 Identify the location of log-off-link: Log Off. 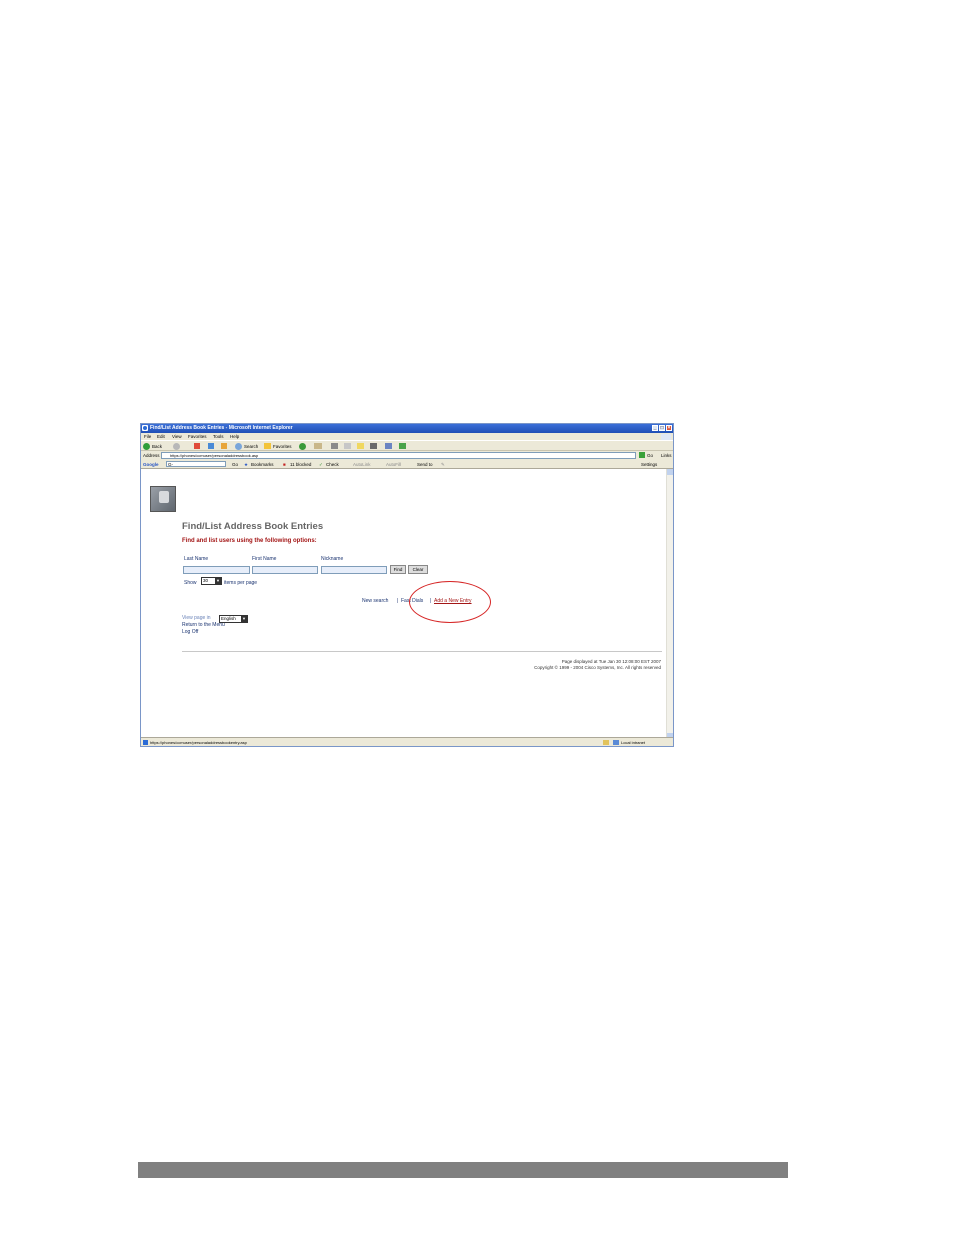
(190, 632).